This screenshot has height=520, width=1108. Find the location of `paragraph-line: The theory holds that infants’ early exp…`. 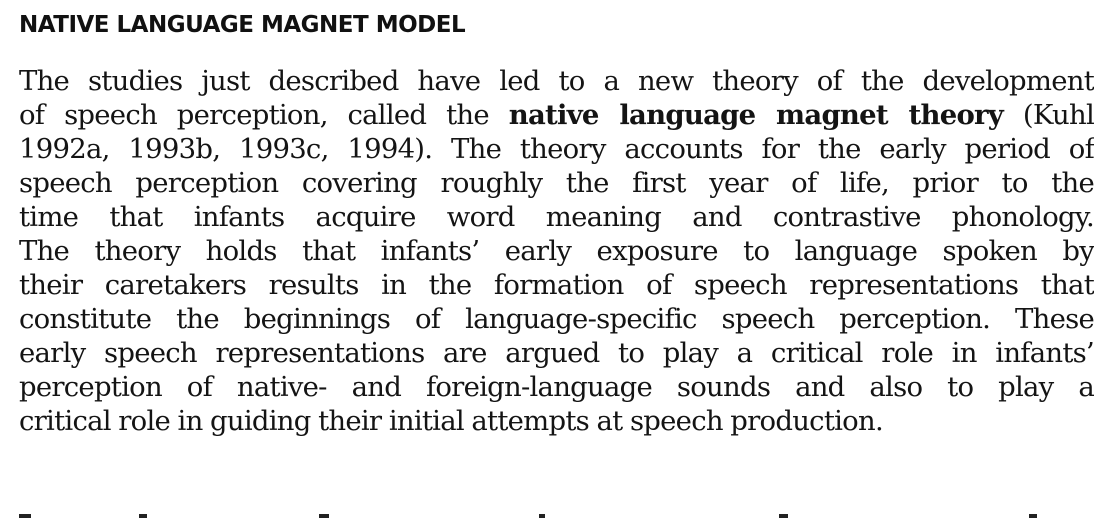

paragraph-line: The theory holds that infants’ early exp… is located at coordinates (556, 251).